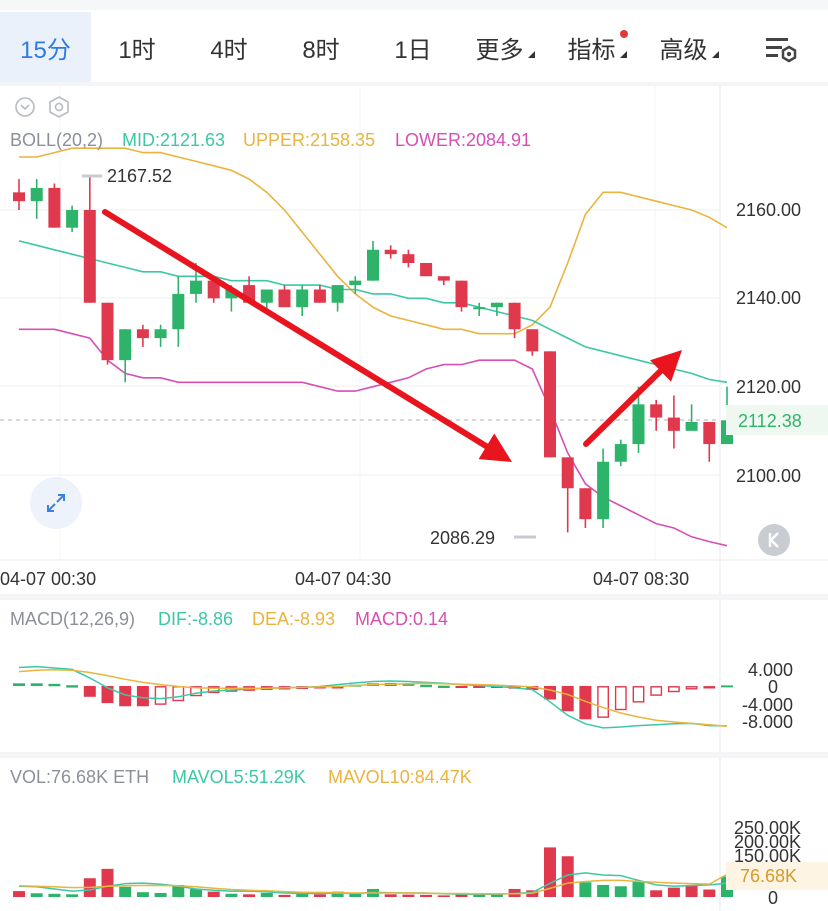 The image size is (828, 911). I want to click on k-reset-icon, so click(774, 540).